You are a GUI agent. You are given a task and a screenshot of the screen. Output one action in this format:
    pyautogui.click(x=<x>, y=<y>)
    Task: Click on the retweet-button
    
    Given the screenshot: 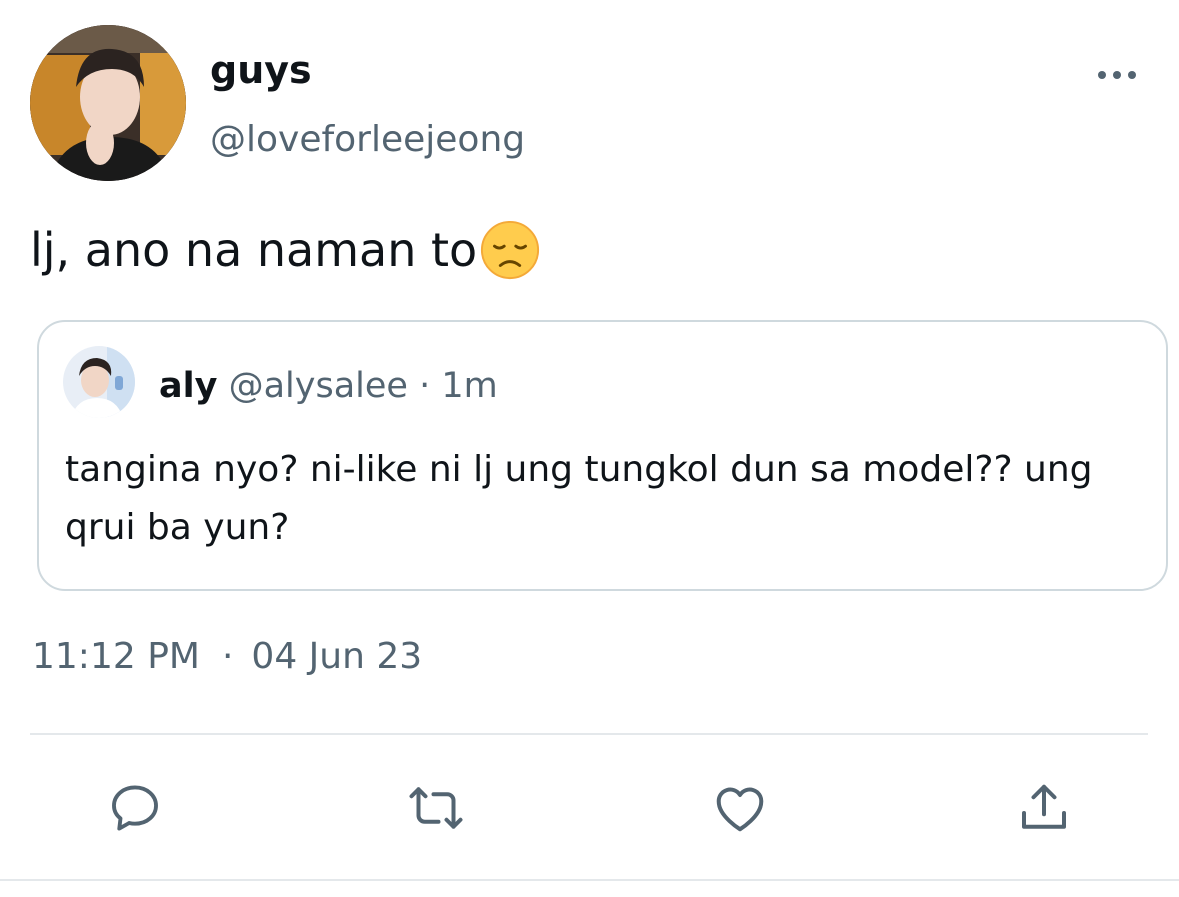 What is the action you would take?
    pyautogui.click(x=436, y=808)
    